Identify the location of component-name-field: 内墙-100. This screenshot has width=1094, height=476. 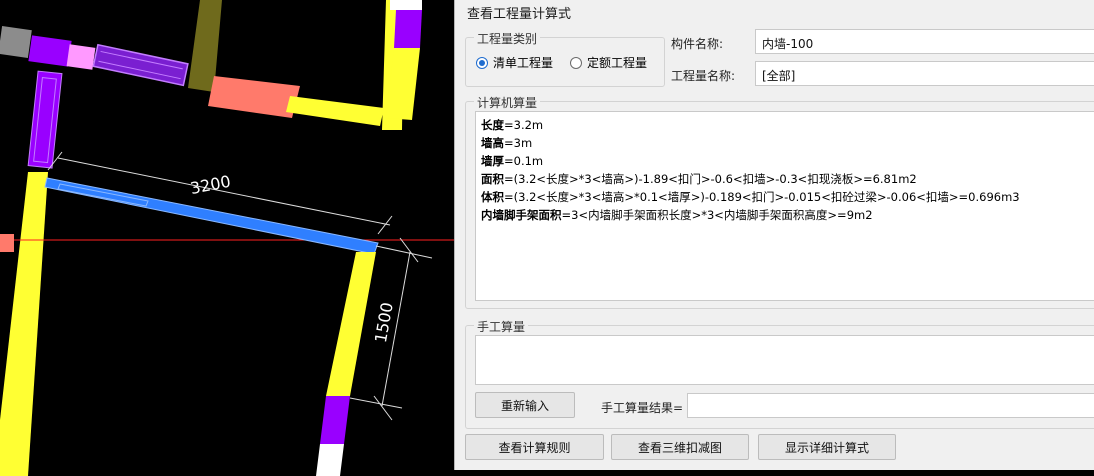
(924, 41).